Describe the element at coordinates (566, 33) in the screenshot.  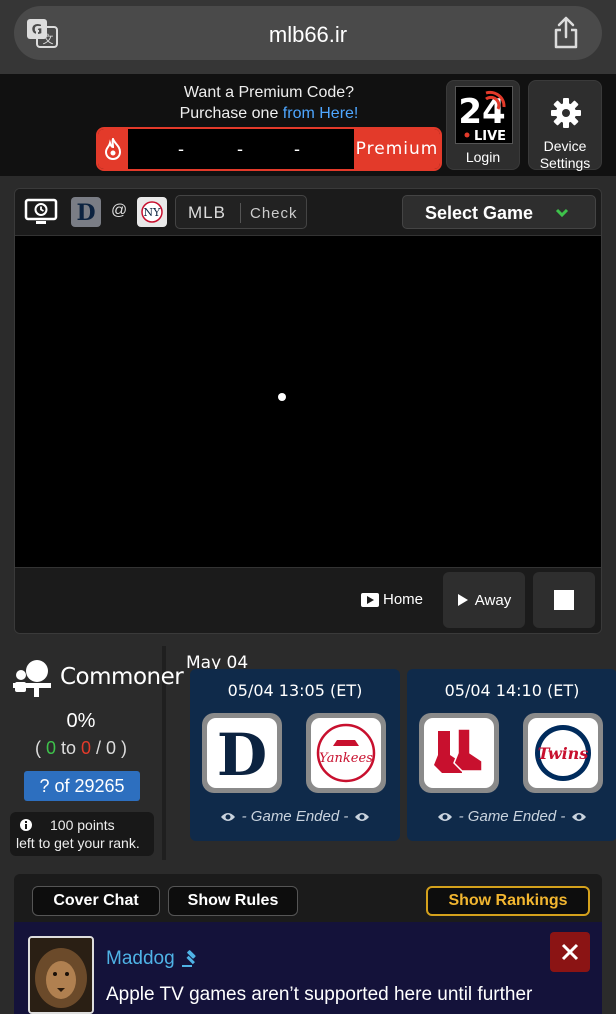
I see `share-icon` at that location.